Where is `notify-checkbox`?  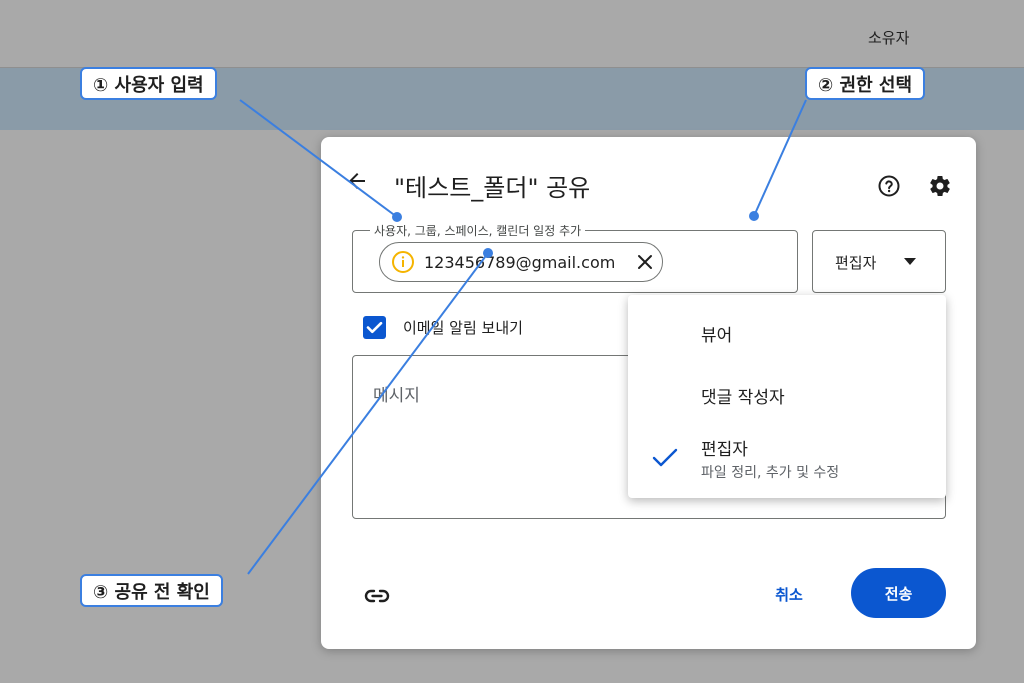
notify-checkbox is located at coordinates (374, 327).